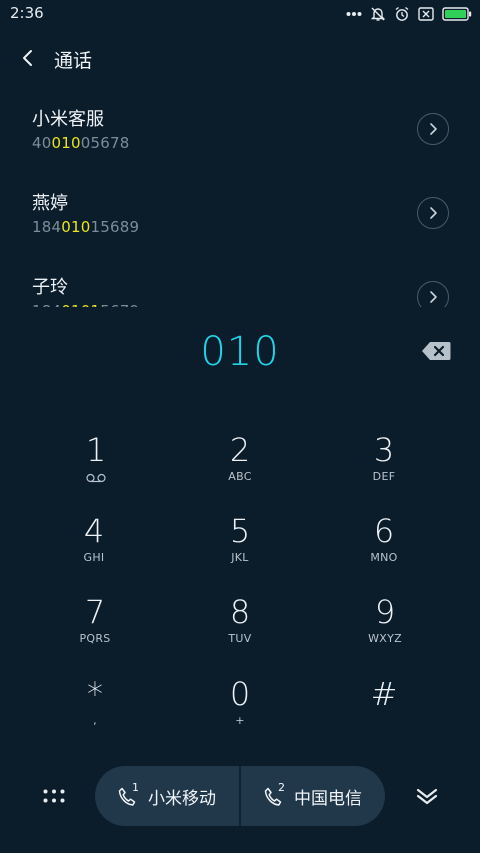  I want to click on key-digit: *, so click(95, 694).